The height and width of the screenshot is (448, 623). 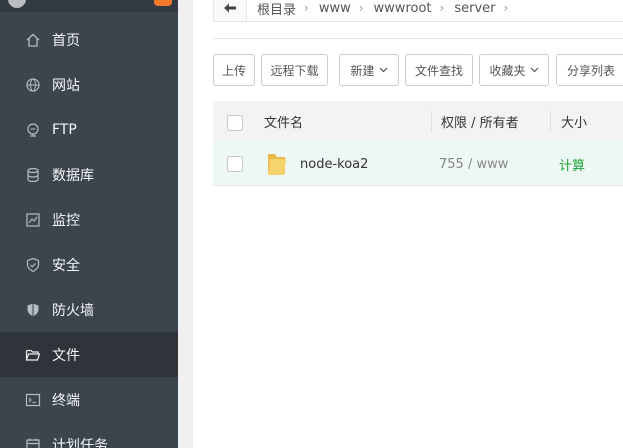 I want to click on home-icon, so click(x=33, y=40).